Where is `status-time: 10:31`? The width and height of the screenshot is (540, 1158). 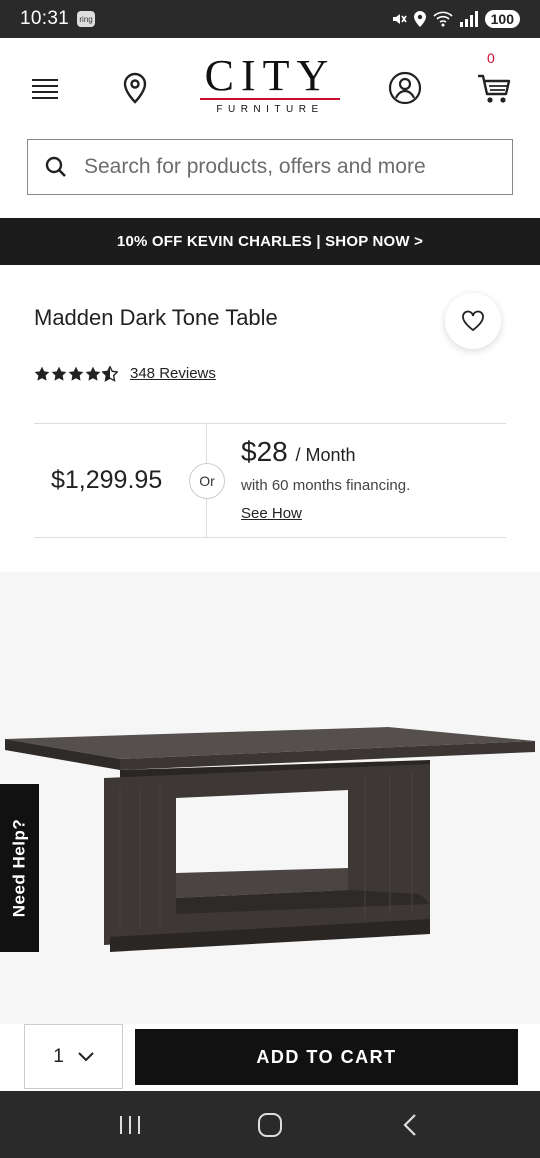
status-time: 10:31 is located at coordinates (45, 18).